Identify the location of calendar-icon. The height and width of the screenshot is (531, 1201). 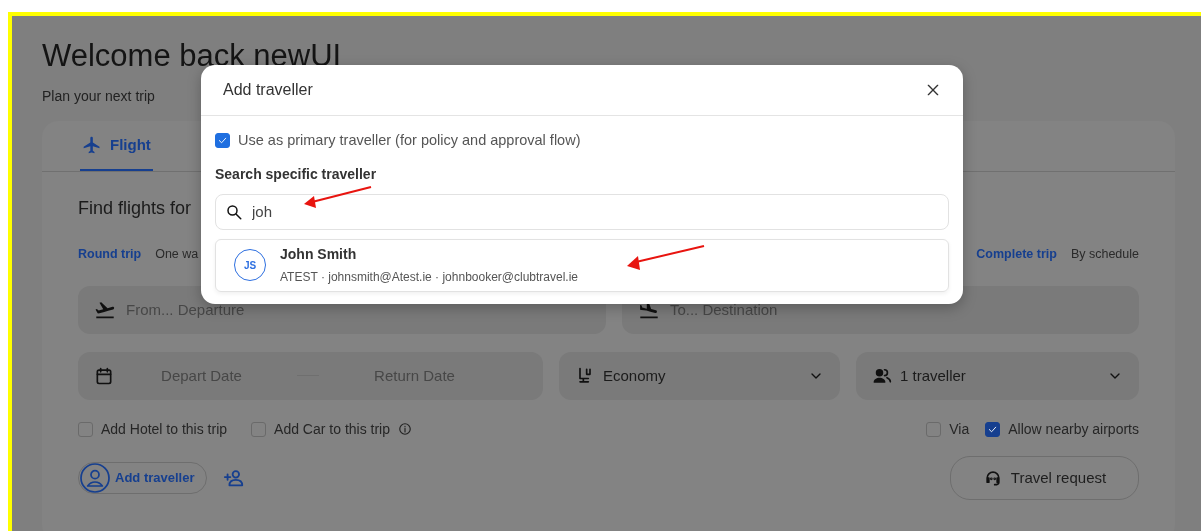
(104, 375).